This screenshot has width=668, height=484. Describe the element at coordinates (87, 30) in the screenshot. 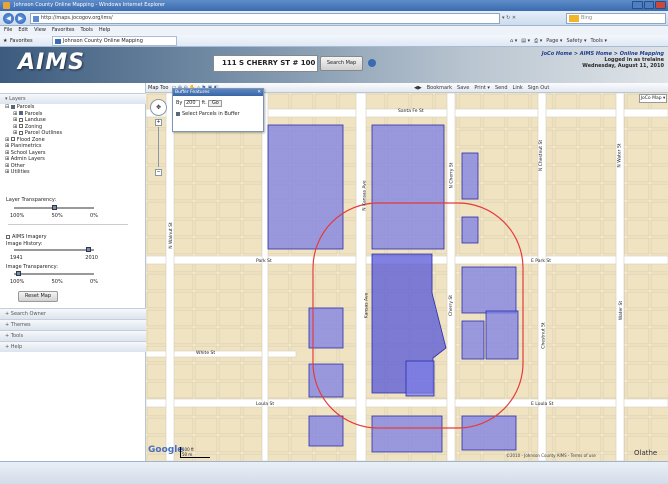

I see `menu-tools: Tools` at that location.